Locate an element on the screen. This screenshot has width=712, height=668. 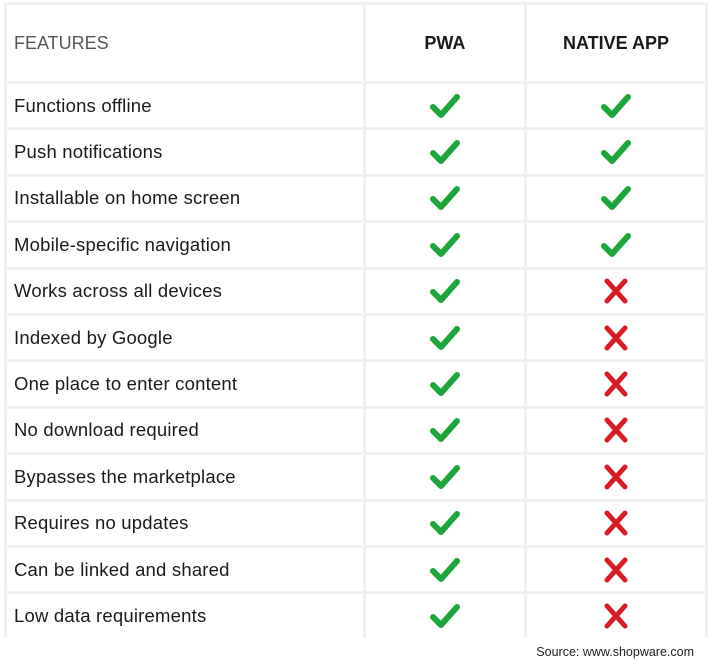
table-row: Functions offline is located at coordinates (356, 106).